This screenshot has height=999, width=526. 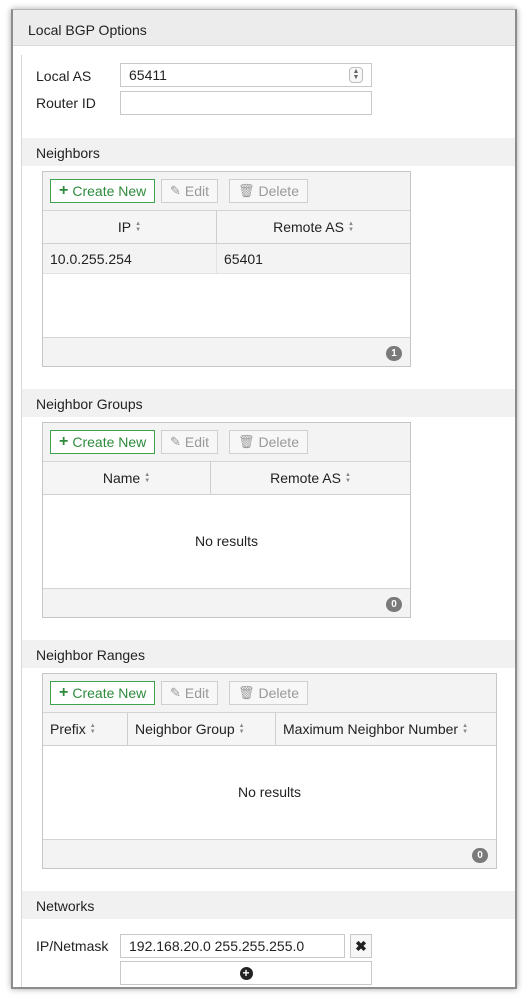 What do you see at coordinates (226, 191) in the screenshot?
I see `neighbors-toolbar: + Create New ✎ Edit 🗑 Delete` at bounding box center [226, 191].